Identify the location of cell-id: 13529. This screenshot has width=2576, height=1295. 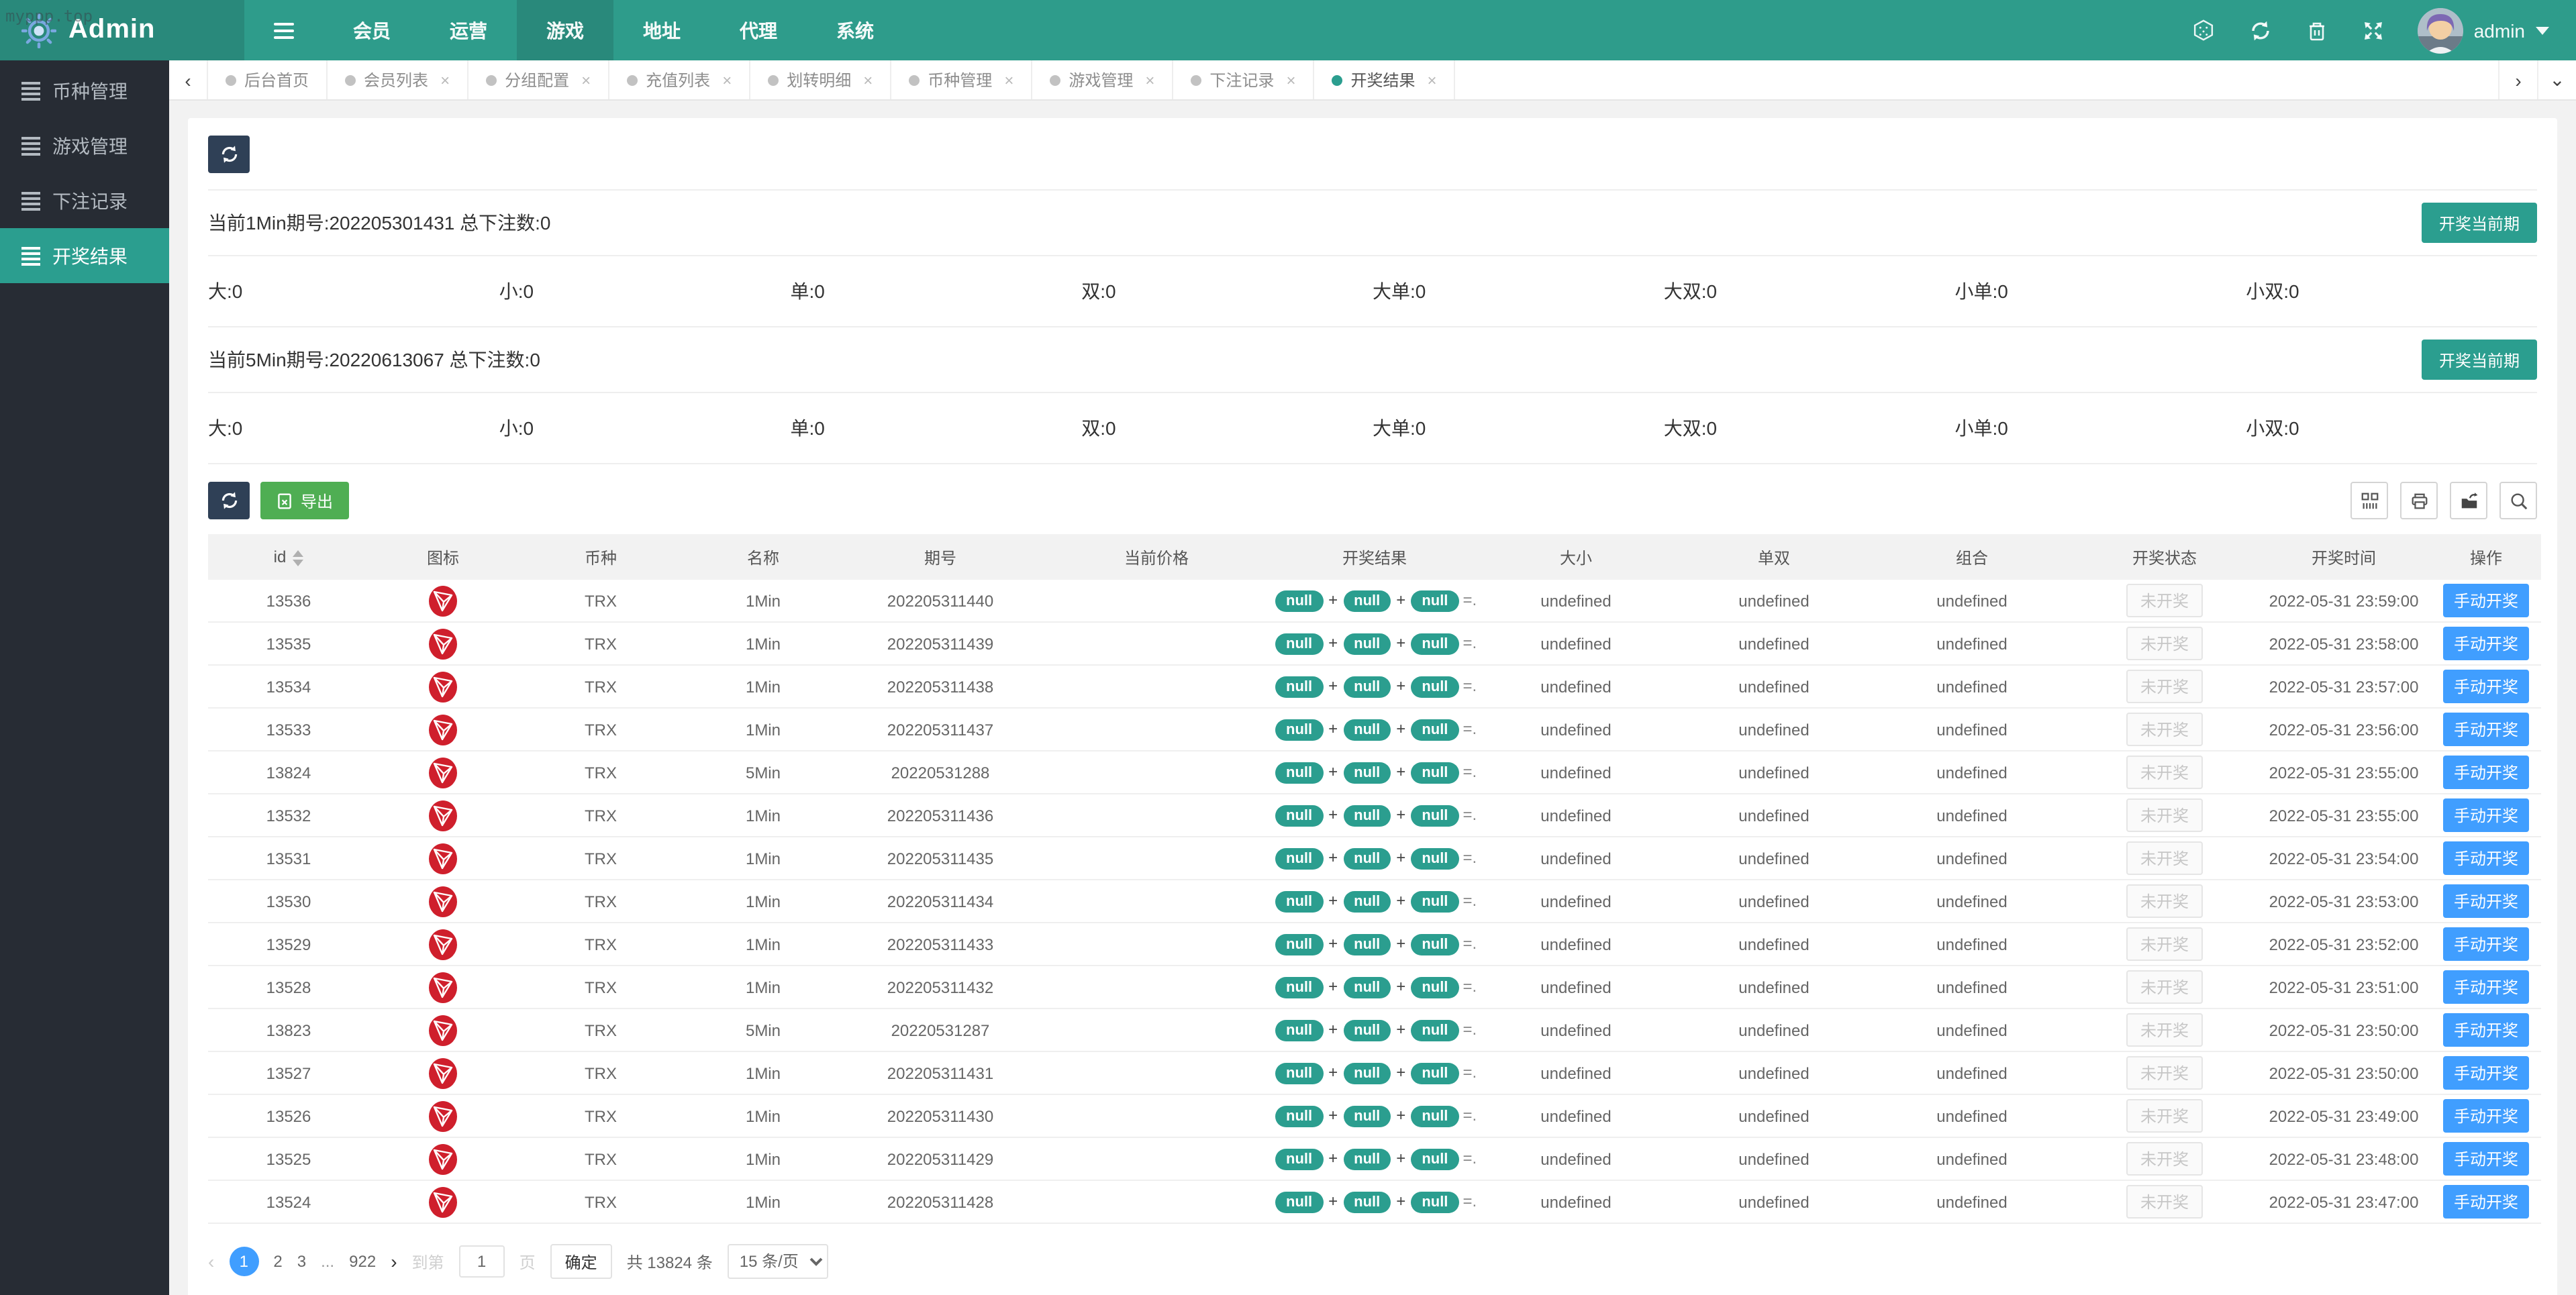
(288, 944).